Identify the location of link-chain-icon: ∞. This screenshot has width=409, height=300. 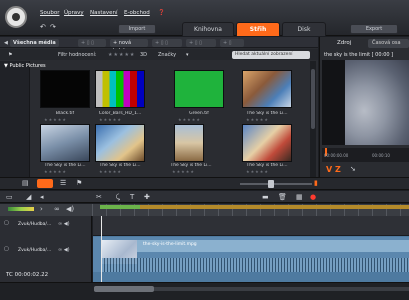
(57, 209).